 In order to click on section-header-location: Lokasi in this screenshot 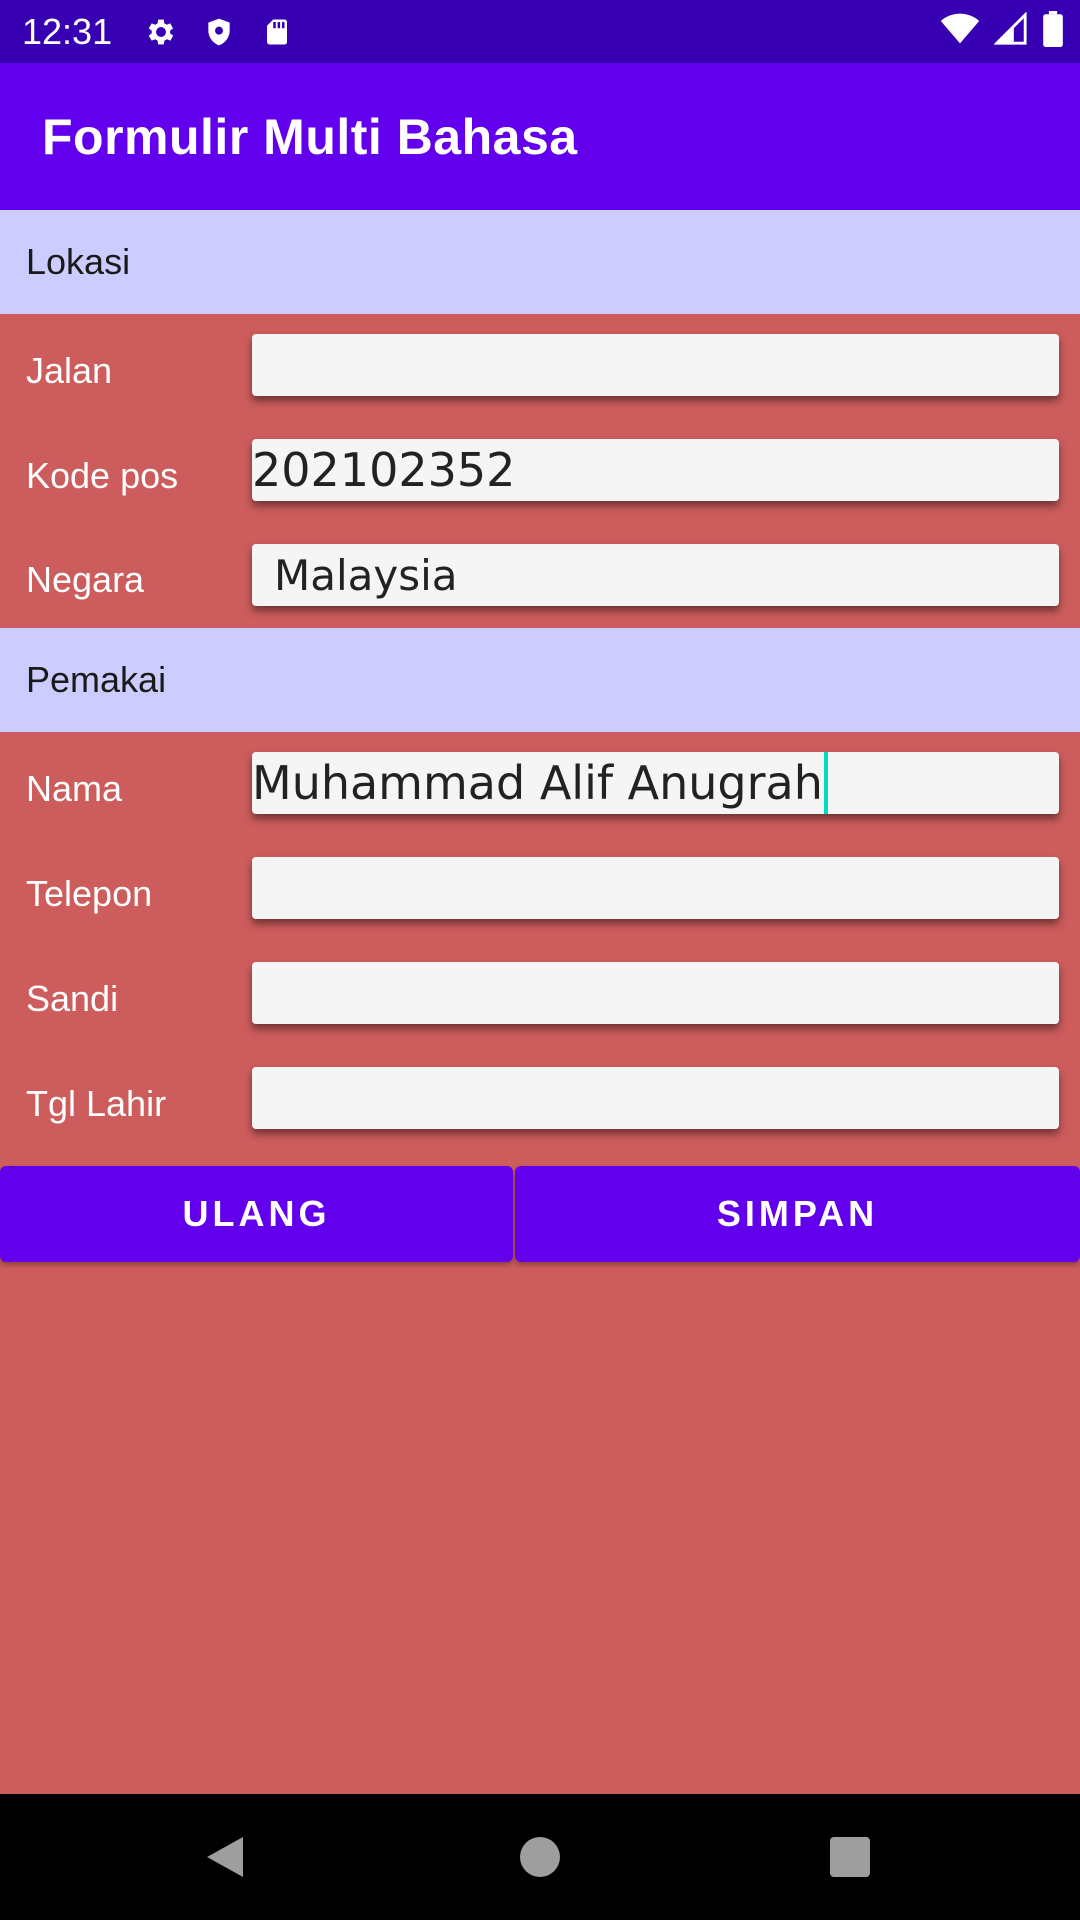, I will do `click(540, 262)`.